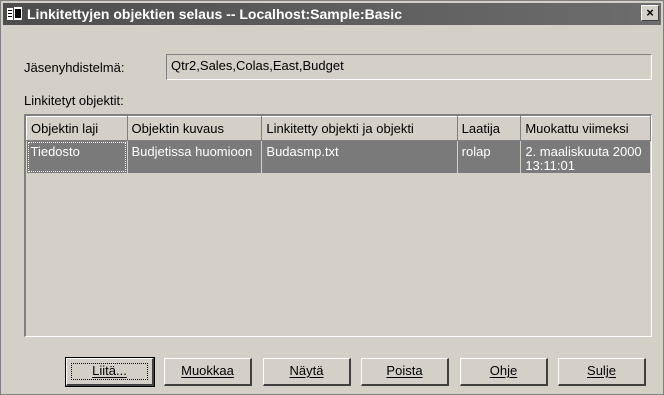 This screenshot has height=395, width=664. I want to click on delete-button: Poista, so click(405, 372).